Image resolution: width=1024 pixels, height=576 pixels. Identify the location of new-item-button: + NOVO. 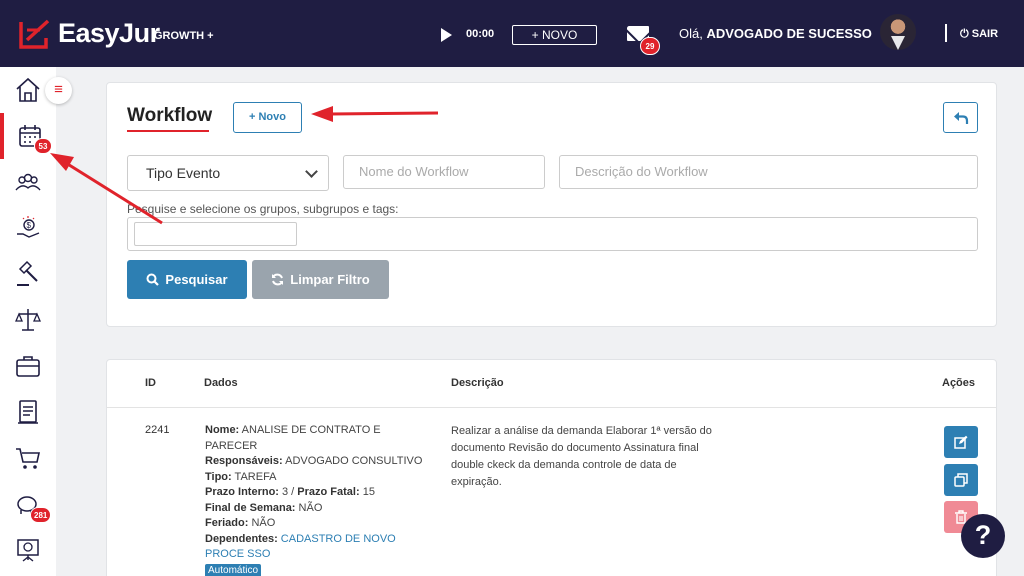
(554, 35).